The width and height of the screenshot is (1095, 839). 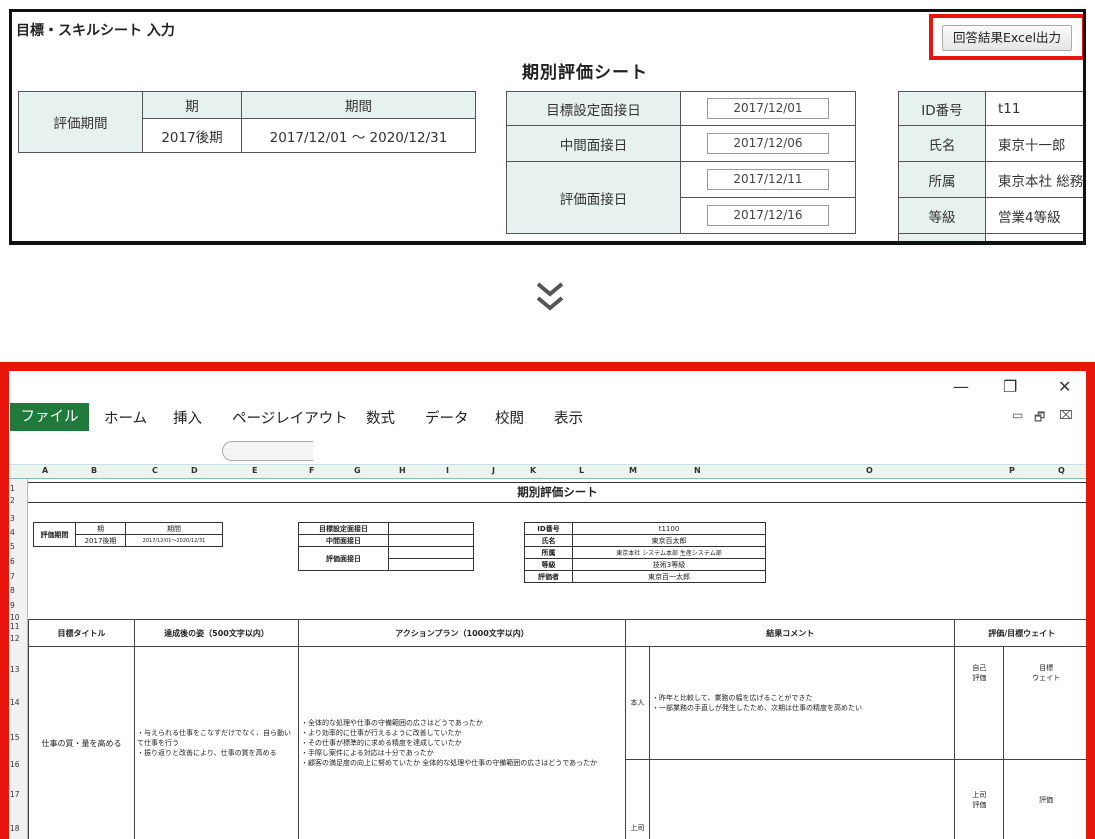 What do you see at coordinates (548, 528) in the screenshot?
I see `xl-id-label: ID番号` at bounding box center [548, 528].